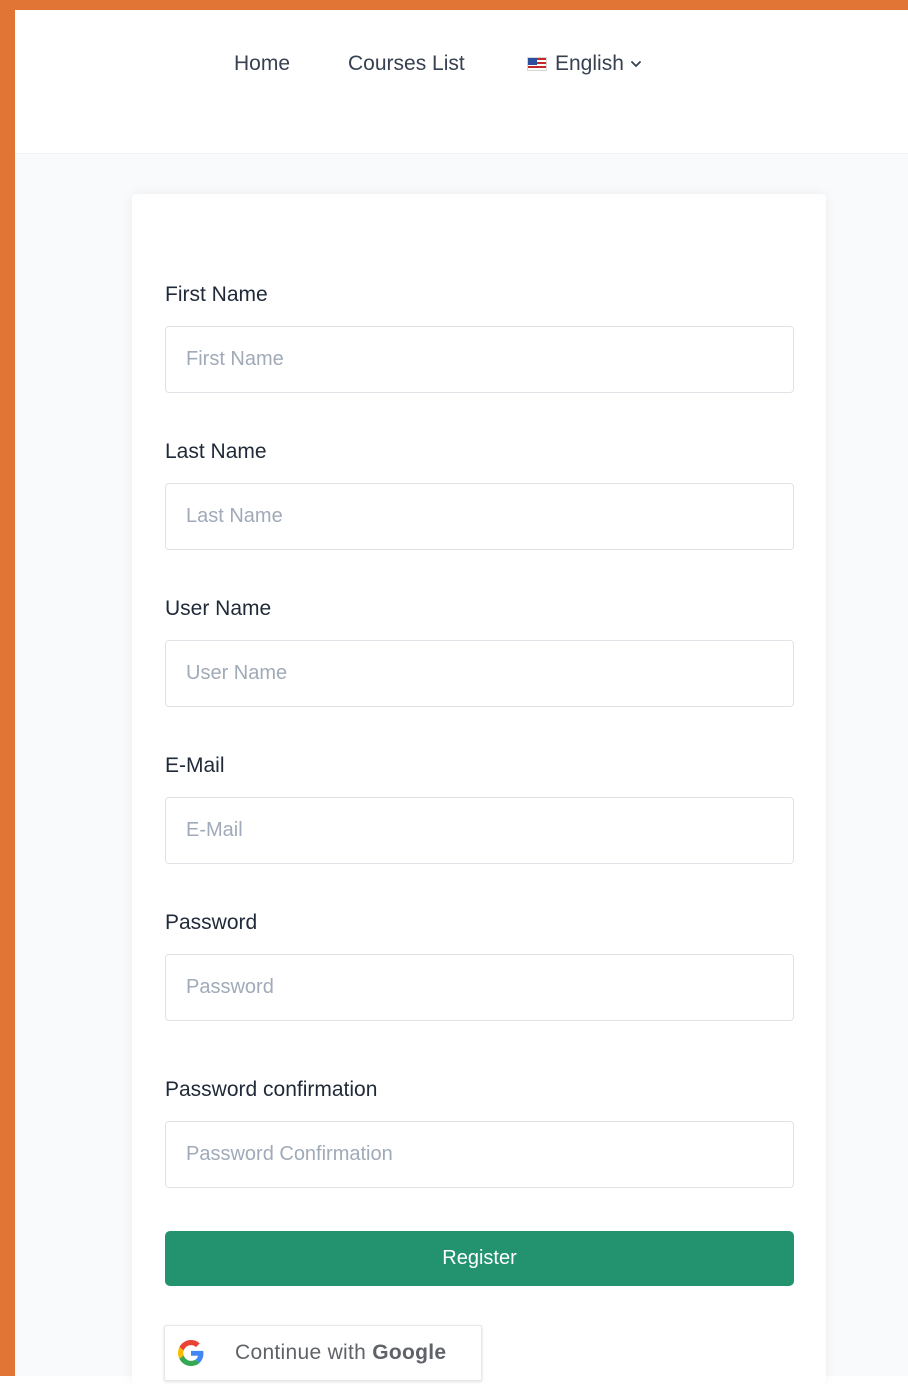  Describe the element at coordinates (479, 673) in the screenshot. I see `user-name-input` at that location.